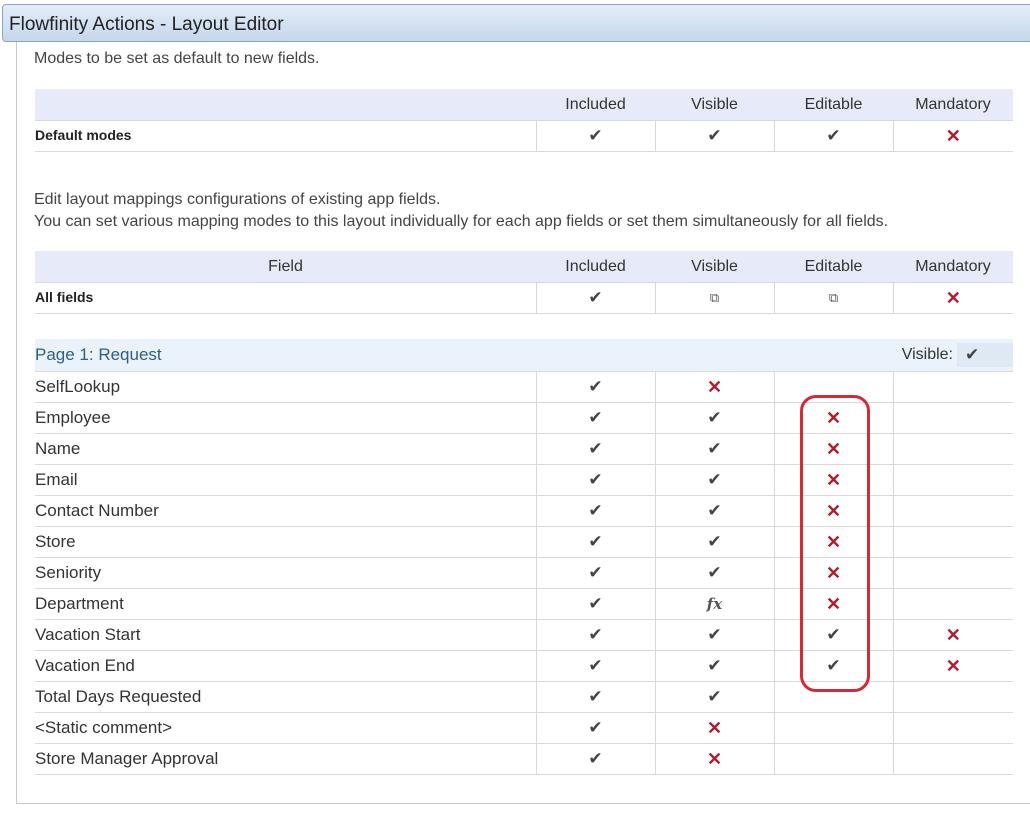  I want to click on field-label: SelfLookup, so click(78, 386).